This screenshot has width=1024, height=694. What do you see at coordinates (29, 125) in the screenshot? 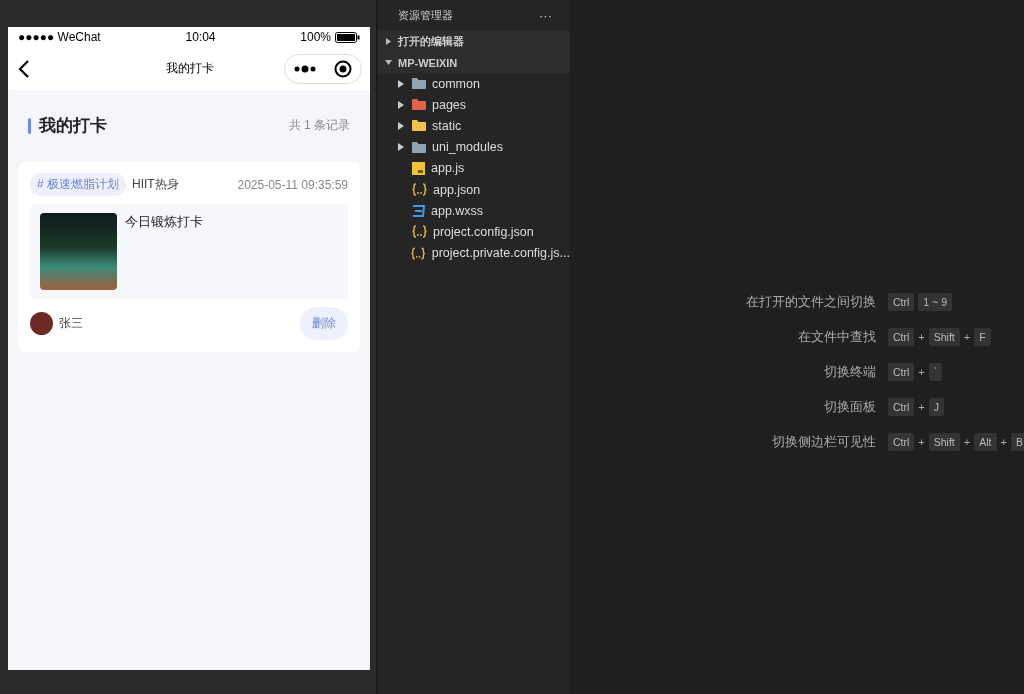
I see `accent-bar` at bounding box center [29, 125].